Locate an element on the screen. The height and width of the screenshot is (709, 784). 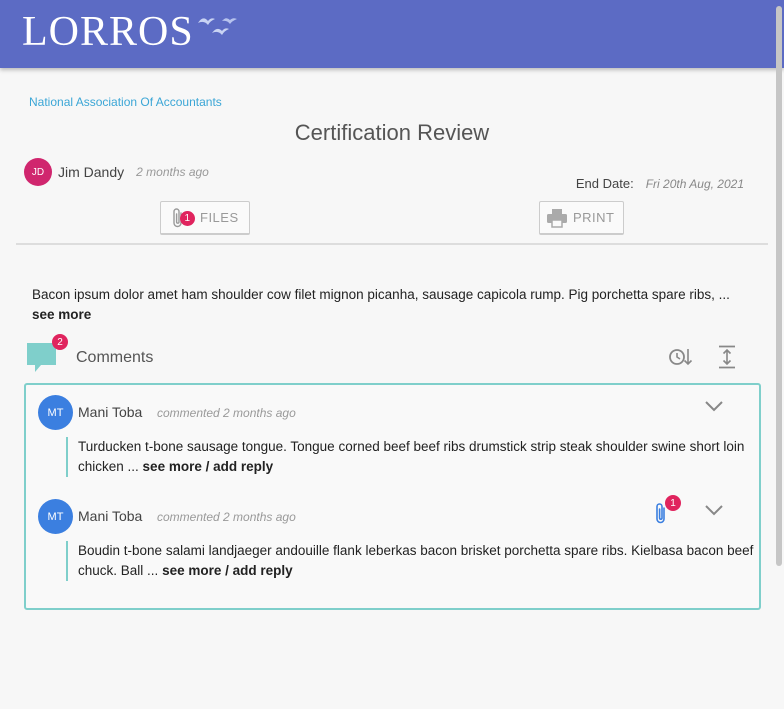
sort-by-time-icon is located at coordinates (681, 357).